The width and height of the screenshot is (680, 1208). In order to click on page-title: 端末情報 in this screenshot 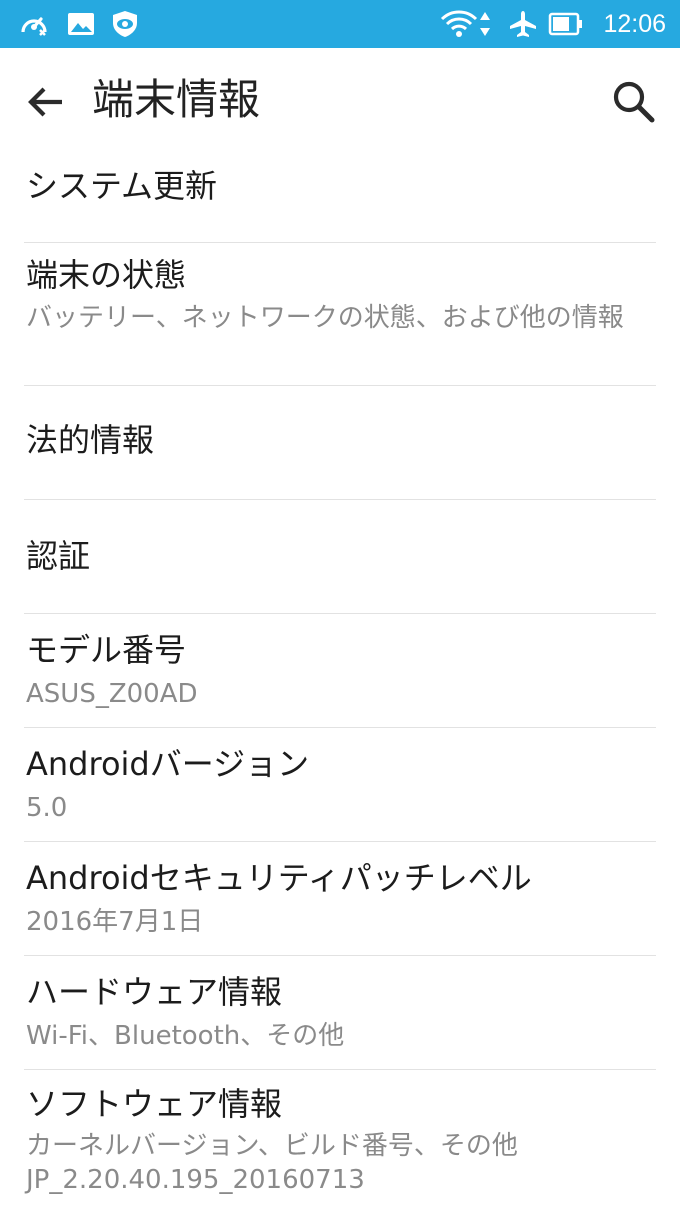, I will do `click(176, 99)`.